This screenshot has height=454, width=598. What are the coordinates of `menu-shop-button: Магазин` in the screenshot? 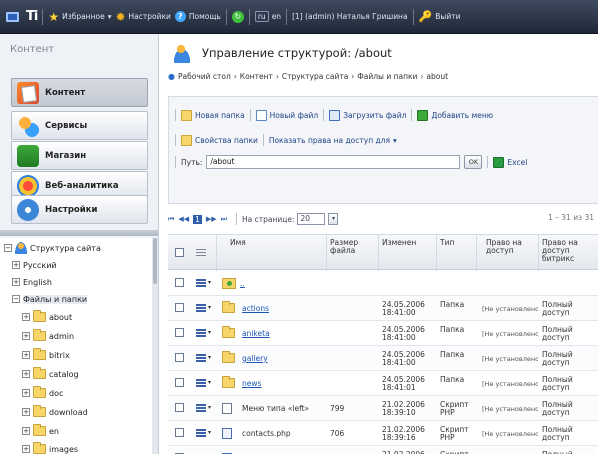 It's located at (79, 155).